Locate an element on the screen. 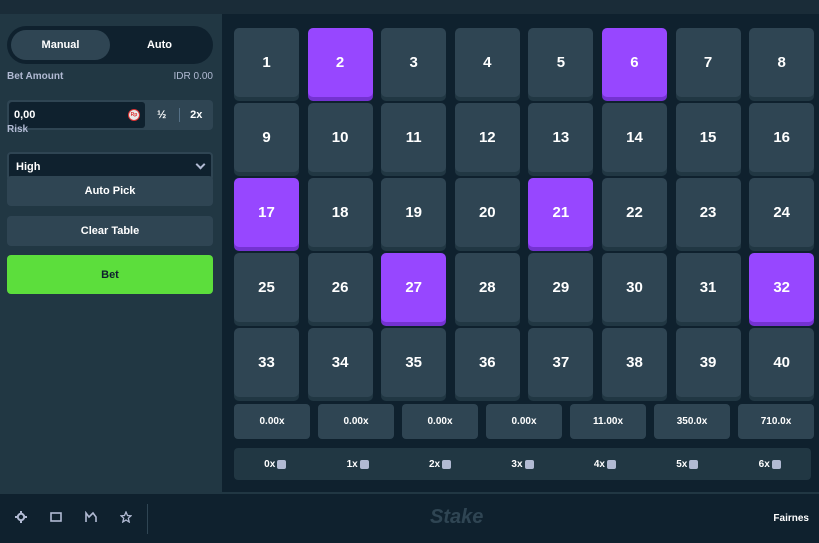  number-tile: 36 is located at coordinates (487, 362).